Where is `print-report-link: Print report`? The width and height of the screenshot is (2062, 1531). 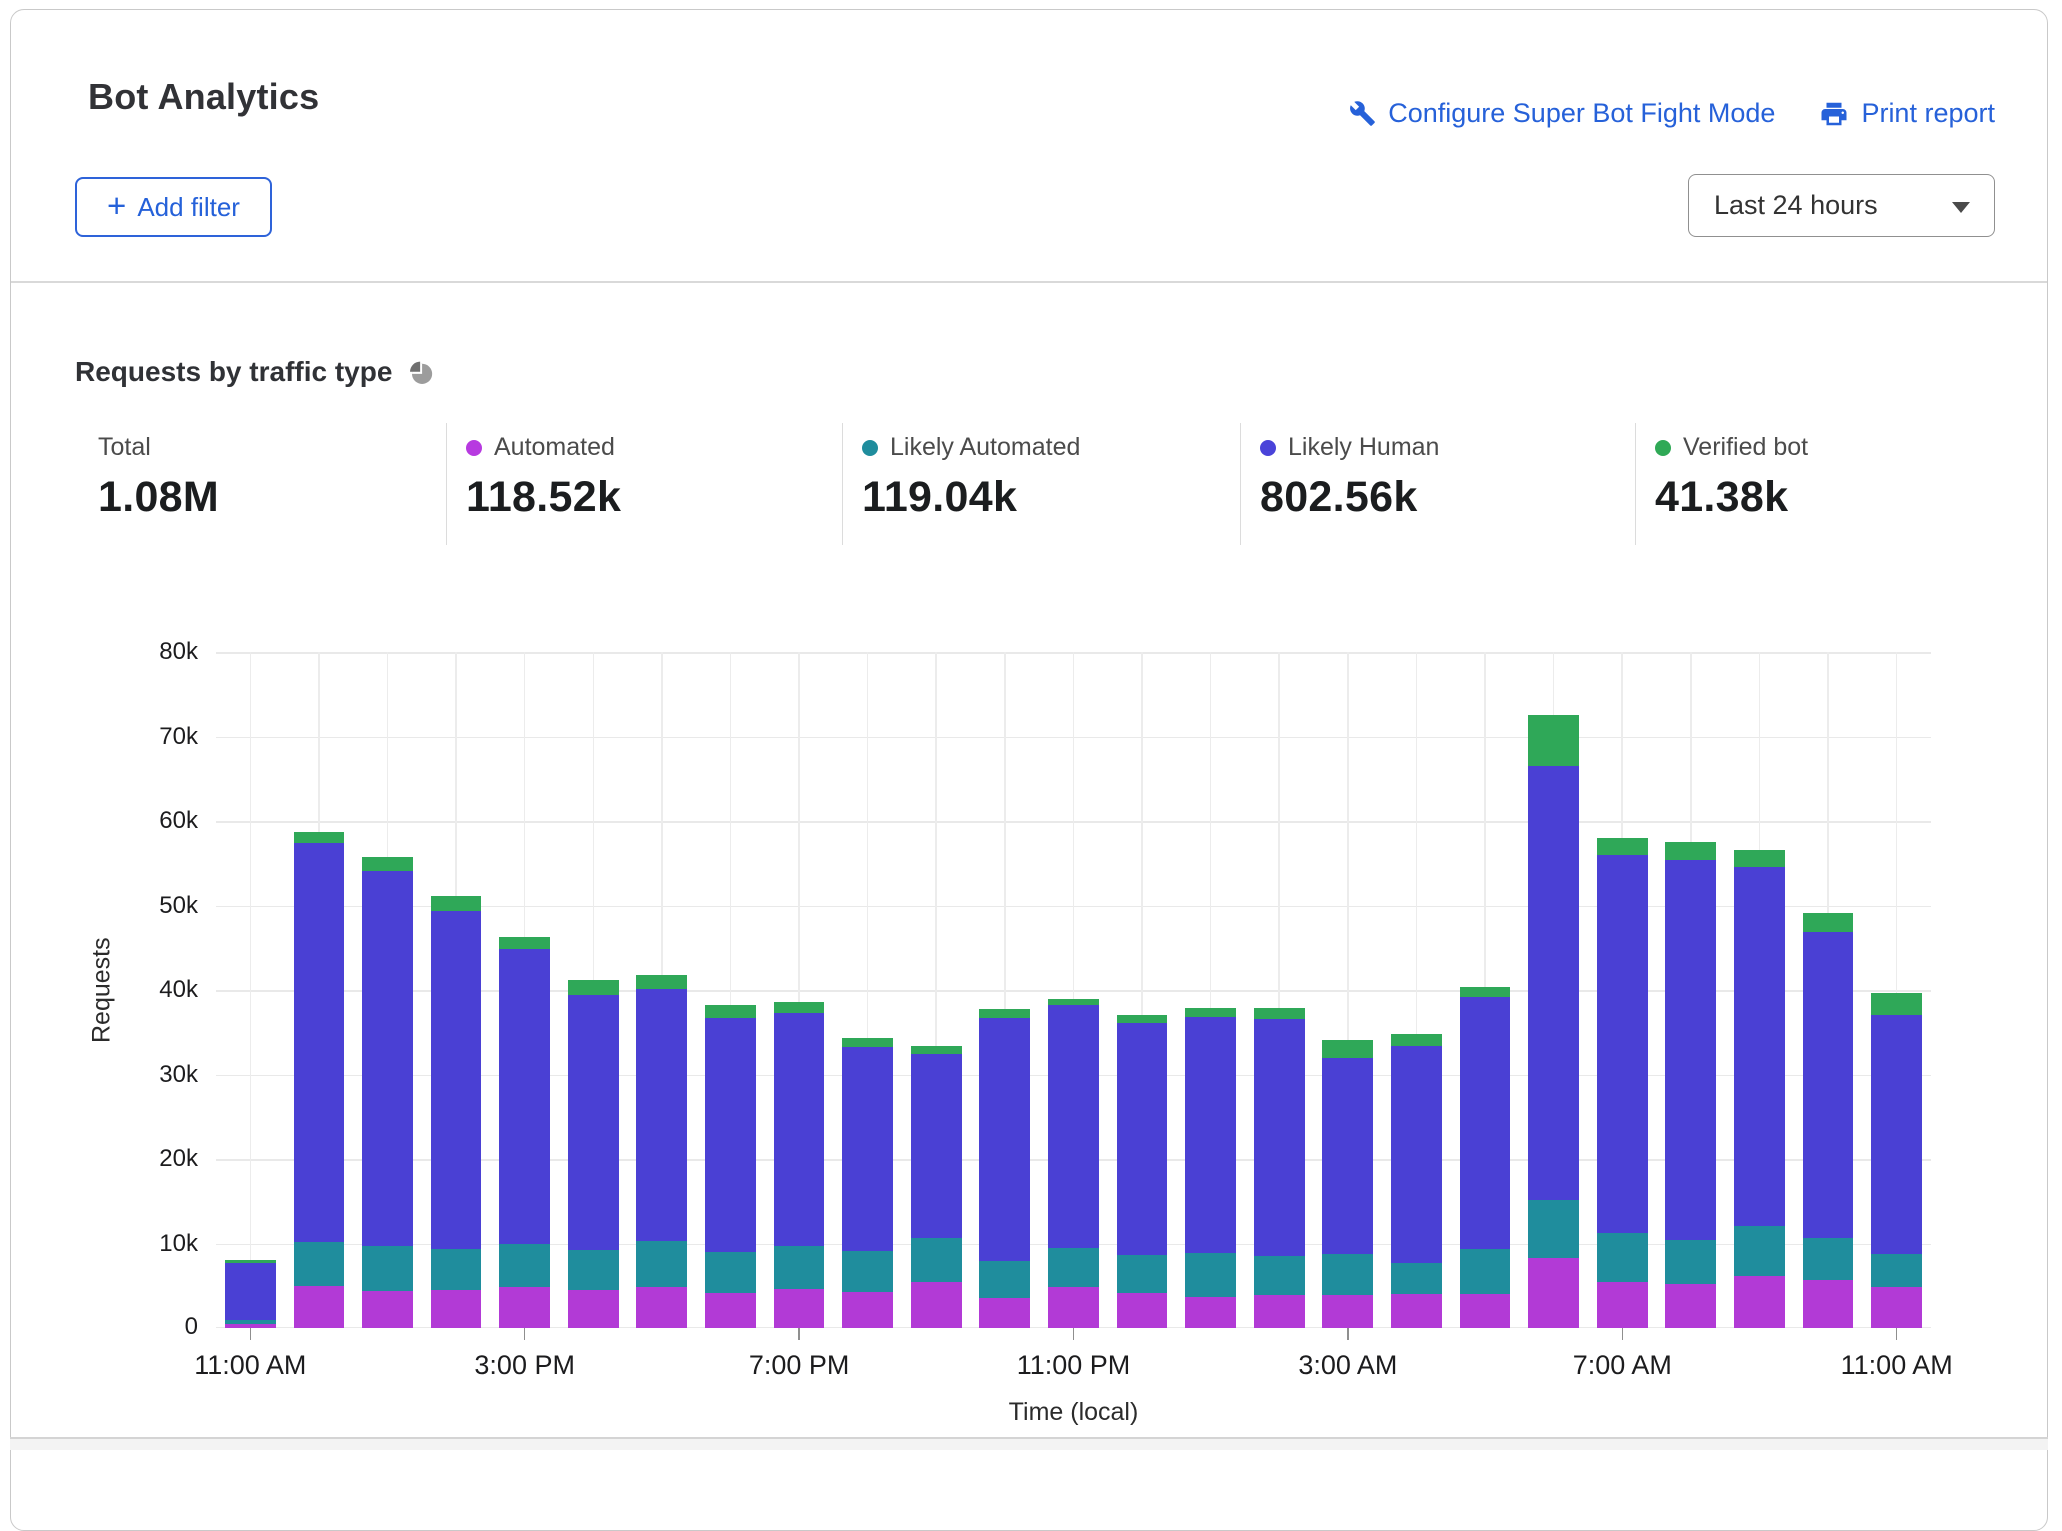 print-report-link: Print report is located at coordinates (1907, 113).